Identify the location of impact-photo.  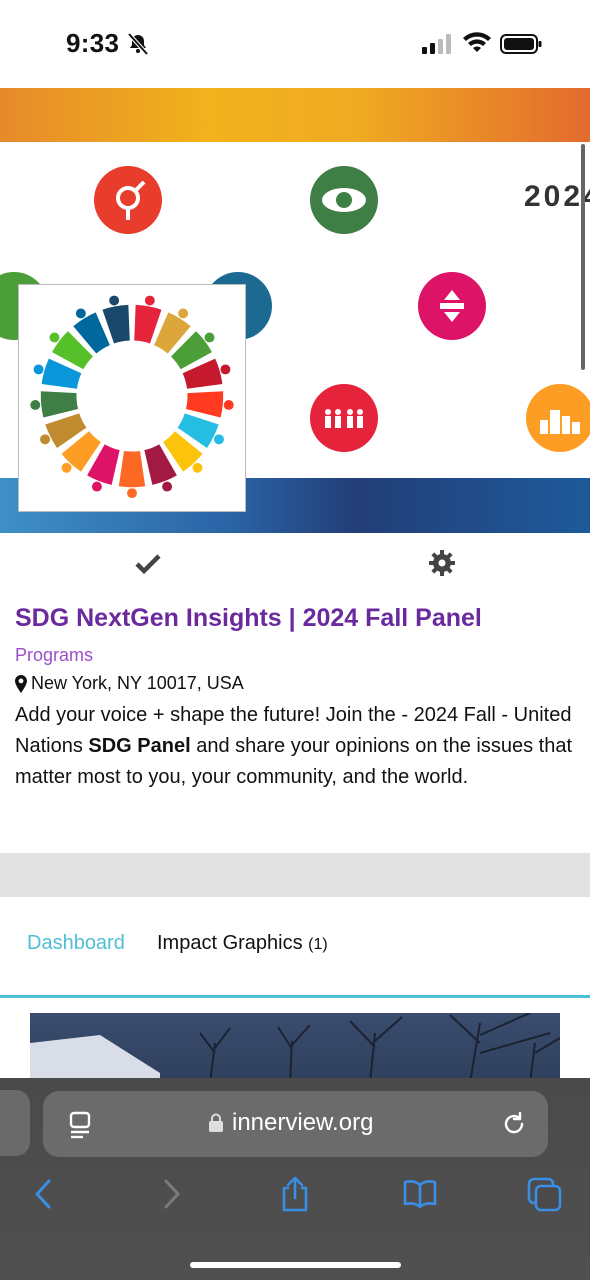
(295, 1048).